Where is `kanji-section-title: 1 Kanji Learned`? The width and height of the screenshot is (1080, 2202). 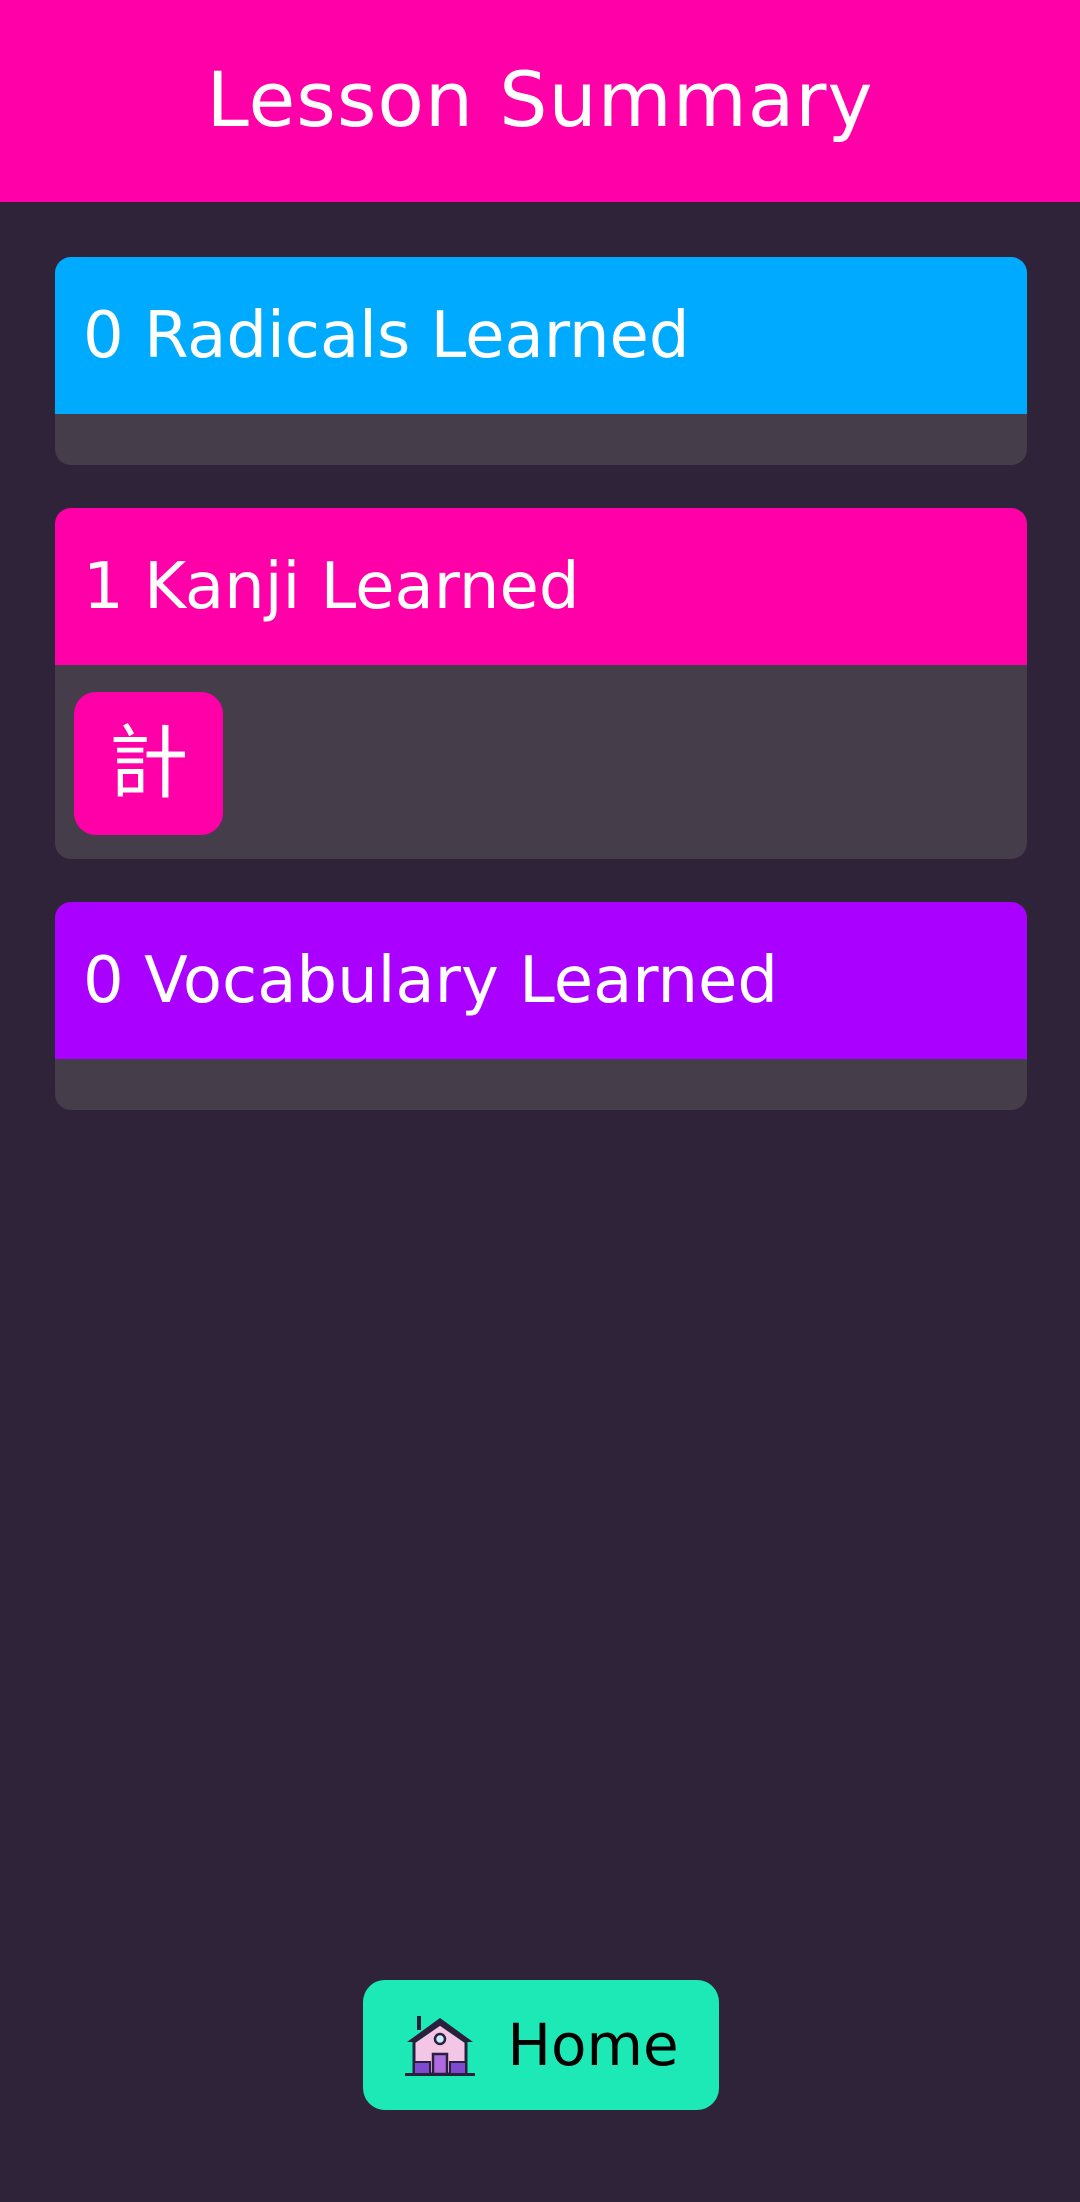 kanji-section-title: 1 Kanji Learned is located at coordinates (331, 586).